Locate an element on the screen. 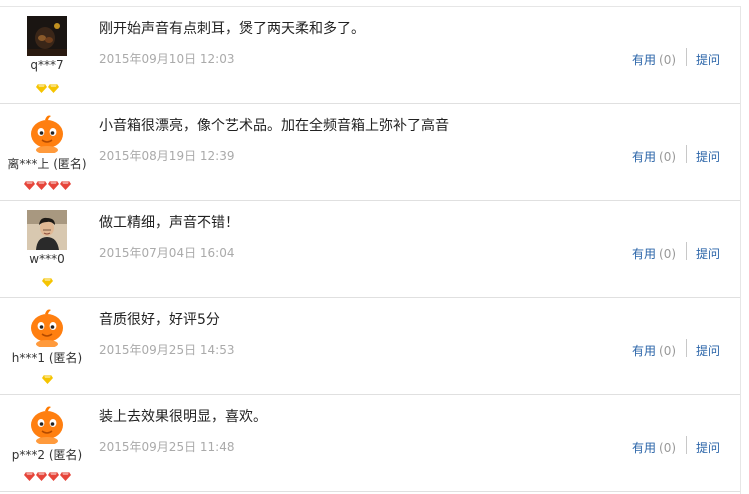 The height and width of the screenshot is (494, 749). list-right-border is located at coordinates (740, 250).